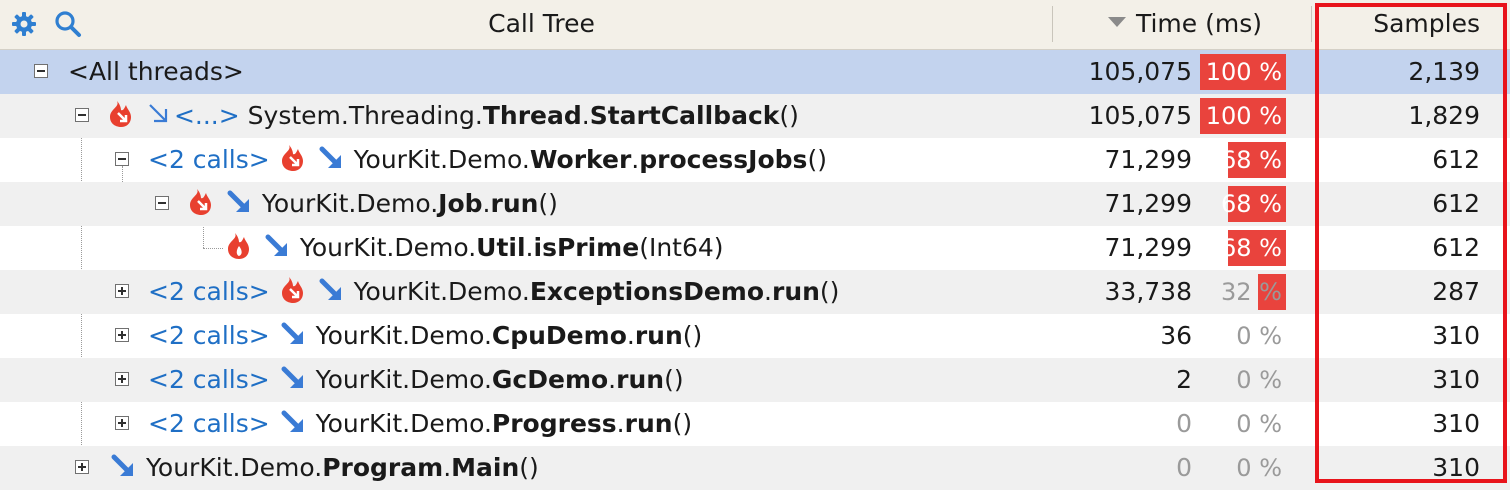 This screenshot has width=1510, height=490. Describe the element at coordinates (1243, 380) in the screenshot. I see `time-percent: 0 %` at that location.